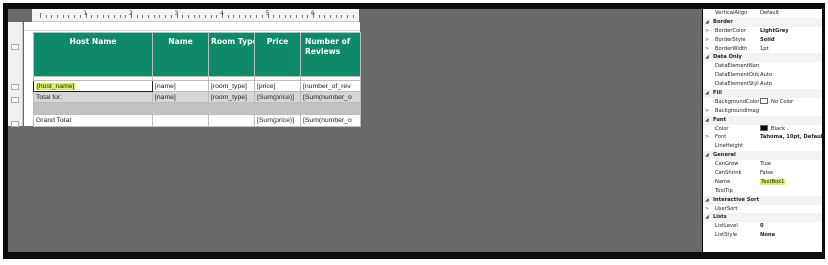 The height and width of the screenshot is (265, 828). What do you see at coordinates (762, 200) in the screenshot?
I see `property-category: ◢ Interactive Sort` at bounding box center [762, 200].